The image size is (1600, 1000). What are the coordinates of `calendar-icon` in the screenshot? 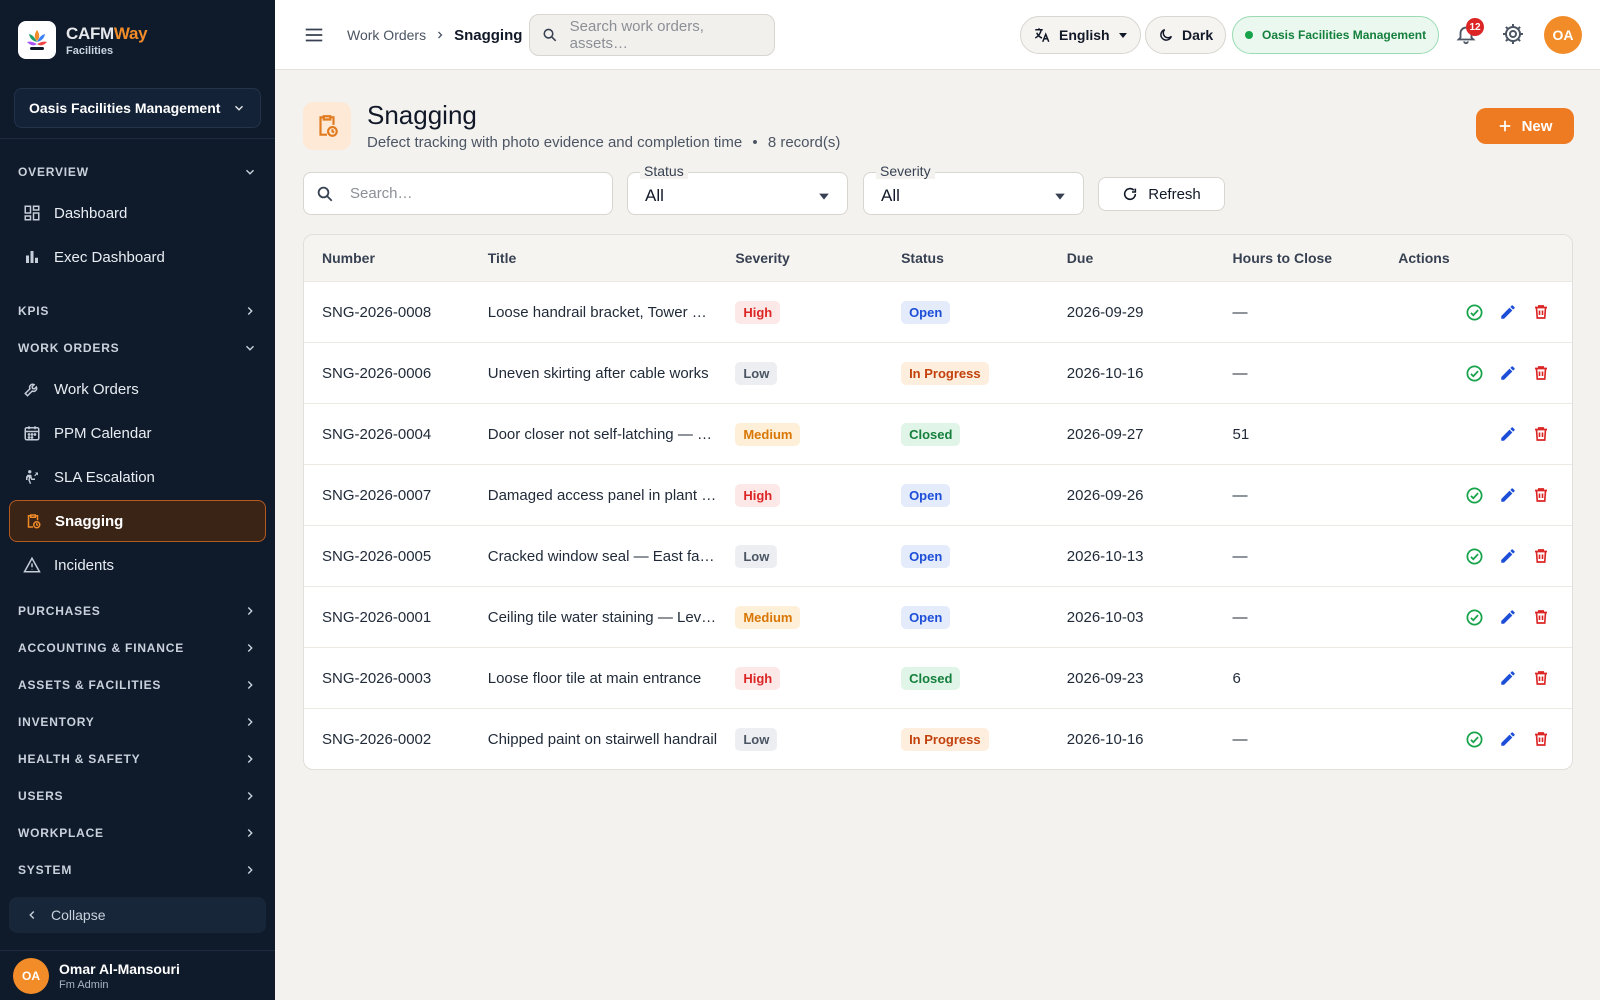 It's located at (32, 433).